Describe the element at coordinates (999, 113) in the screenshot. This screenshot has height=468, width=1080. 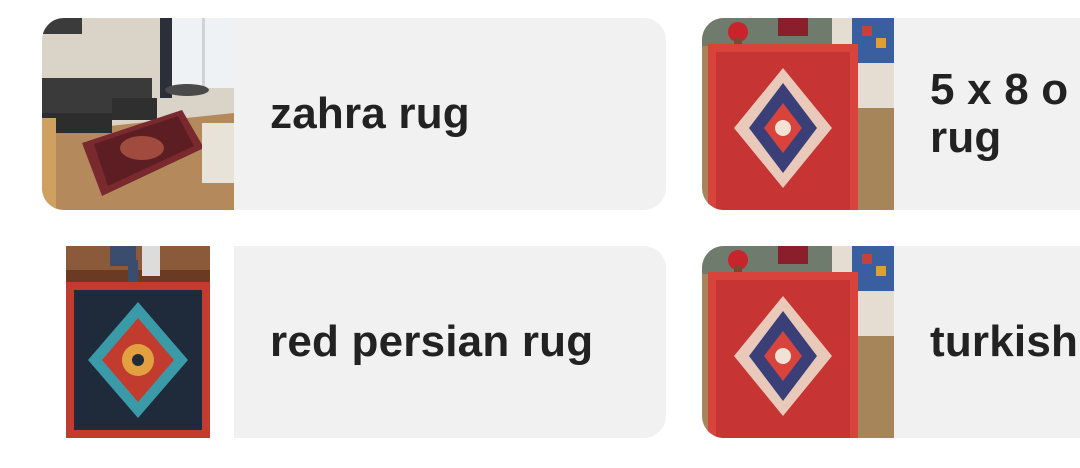
I see `suggestion-label: 5 x 8 o rug` at that location.